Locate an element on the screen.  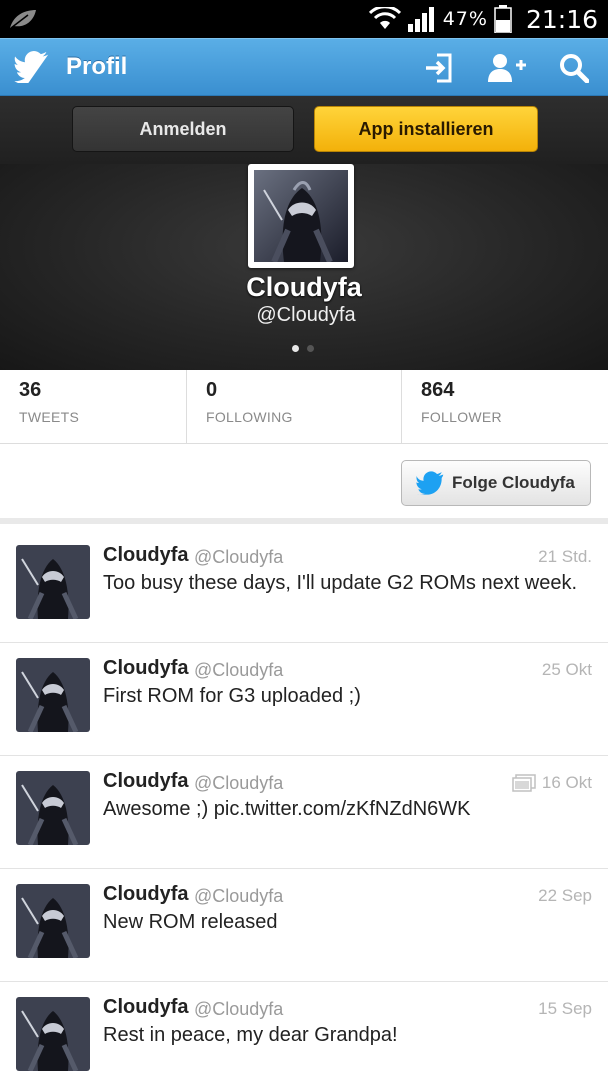
sign-in-button is located at coordinates (438, 68).